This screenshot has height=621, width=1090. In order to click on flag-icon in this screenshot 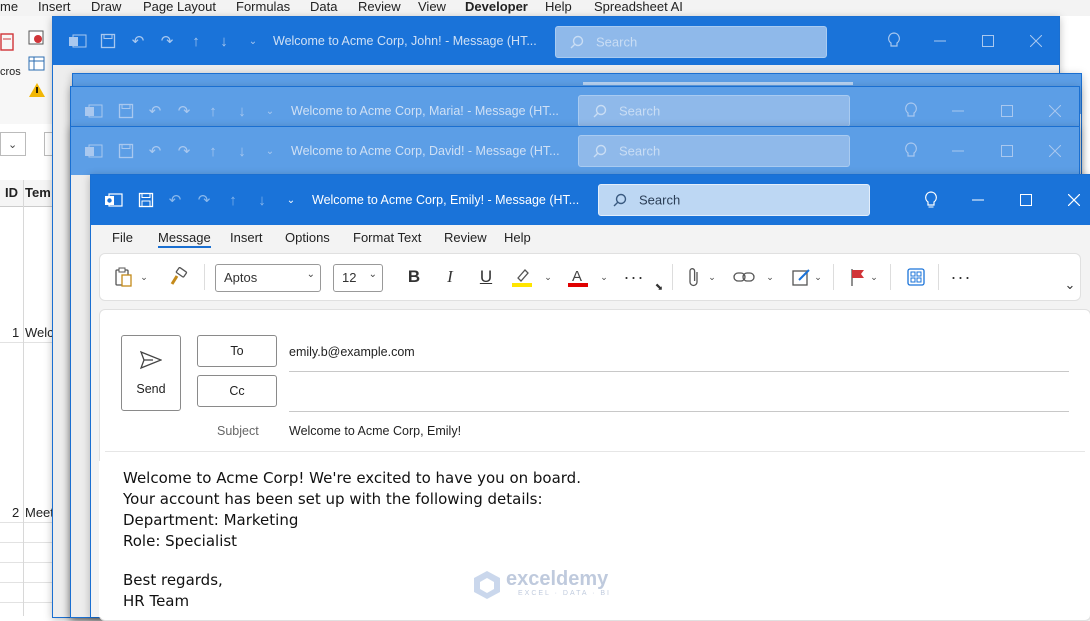, I will do `click(858, 277)`.